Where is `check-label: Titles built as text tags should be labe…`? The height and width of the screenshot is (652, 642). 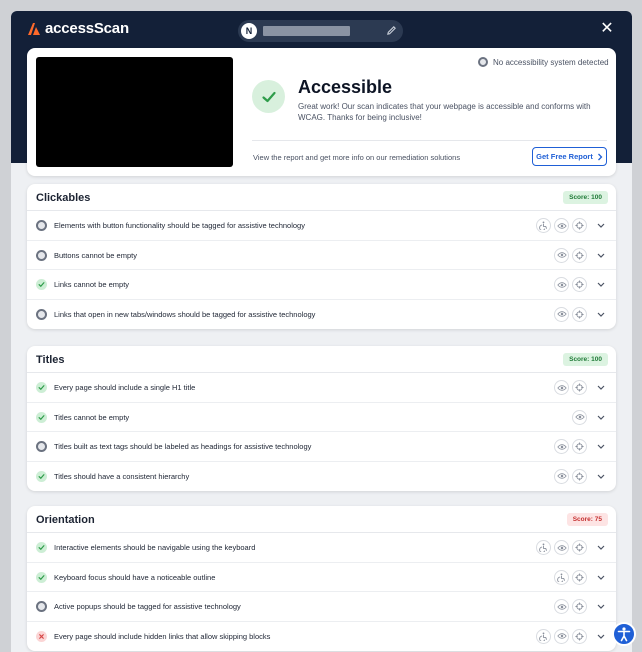
check-label: Titles built as text tags should be labe… is located at coordinates (183, 446).